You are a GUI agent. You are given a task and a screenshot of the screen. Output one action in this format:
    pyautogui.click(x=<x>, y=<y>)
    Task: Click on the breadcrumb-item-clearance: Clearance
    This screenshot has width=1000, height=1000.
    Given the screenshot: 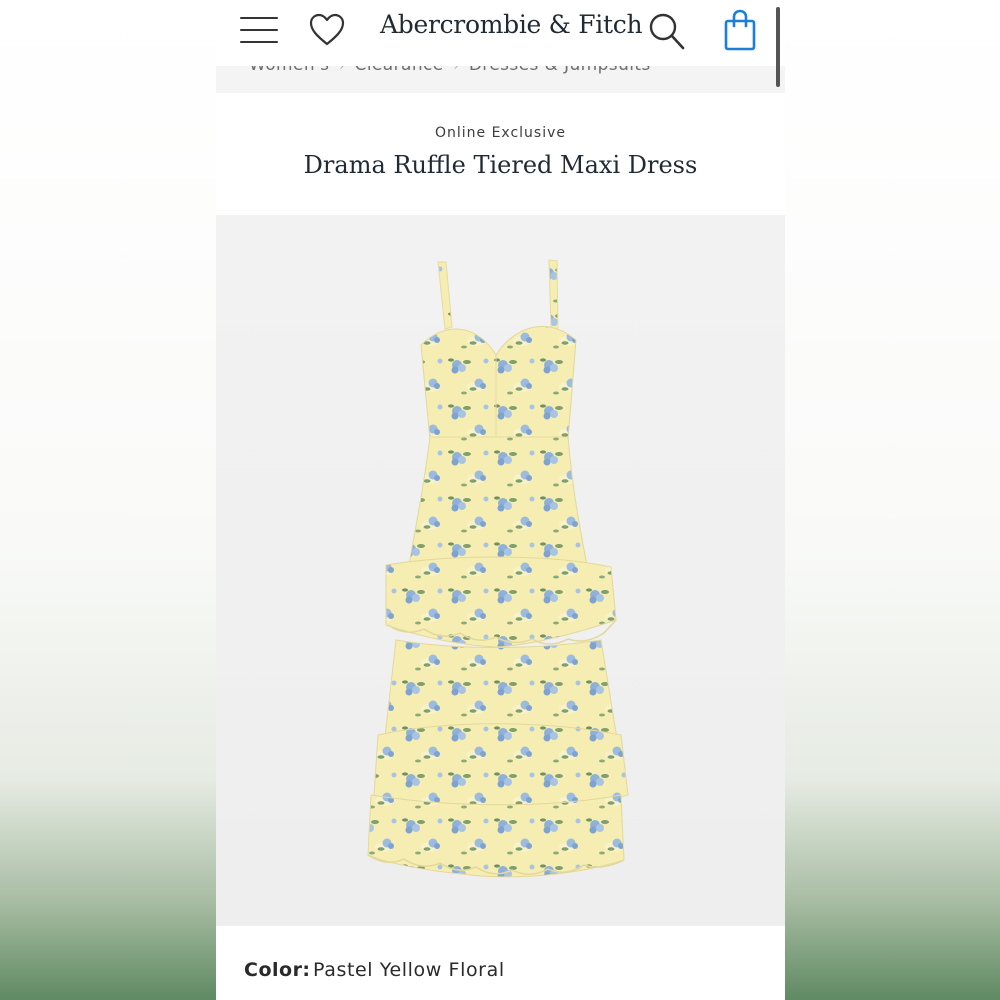 What is the action you would take?
    pyautogui.click(x=399, y=70)
    